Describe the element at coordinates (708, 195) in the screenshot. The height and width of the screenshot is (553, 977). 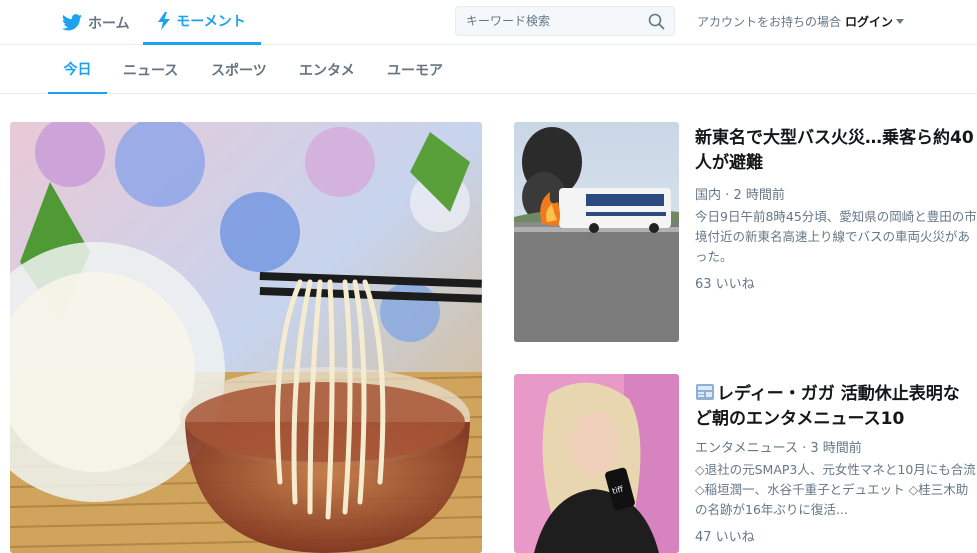
I see `card-1-category: 国内` at that location.